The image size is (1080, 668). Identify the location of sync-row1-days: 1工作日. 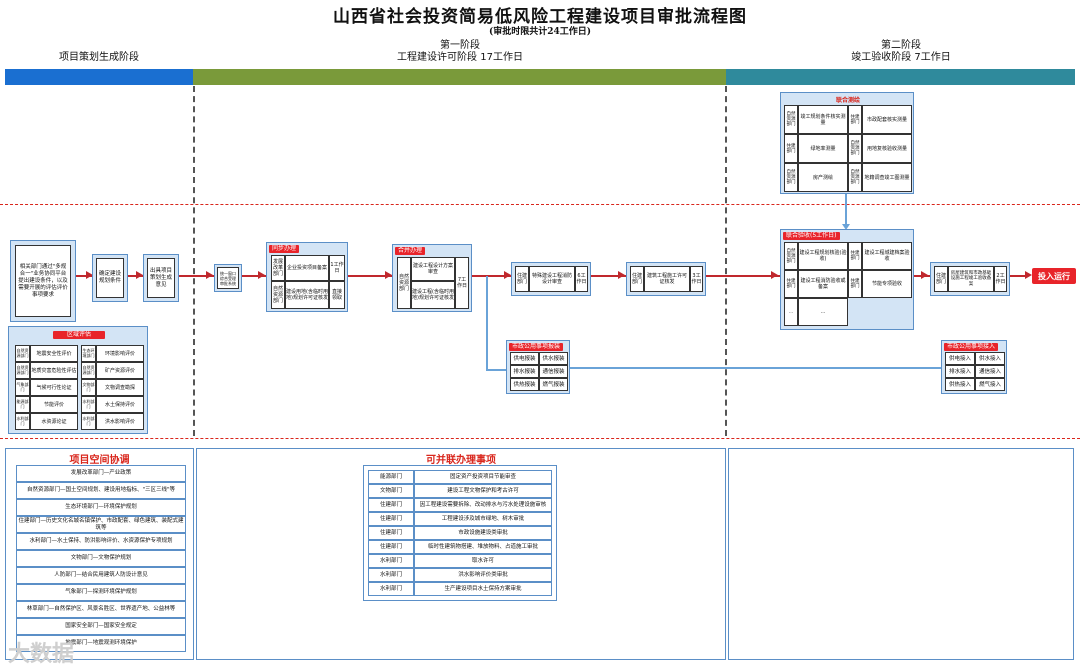
(337, 268).